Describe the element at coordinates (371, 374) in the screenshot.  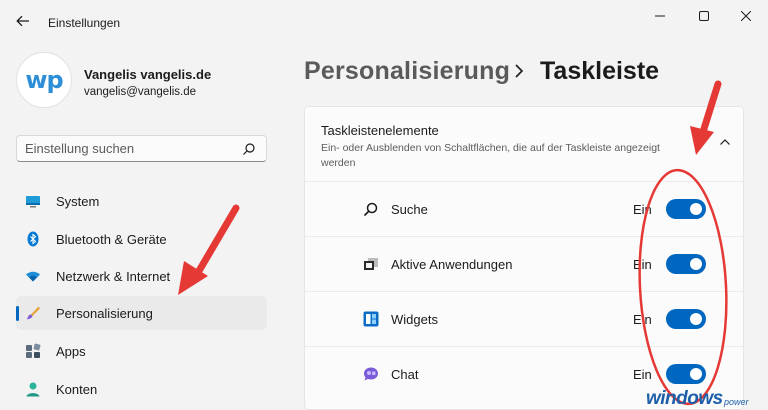
I see `chat-icon` at that location.